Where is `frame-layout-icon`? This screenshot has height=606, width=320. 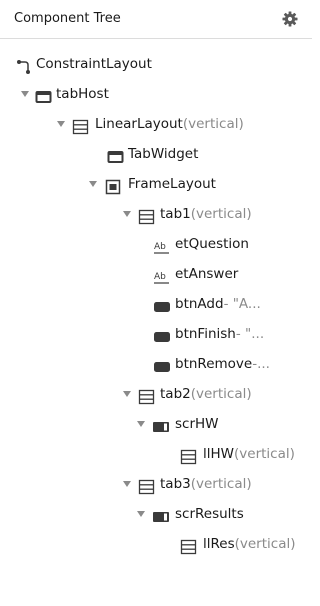
frame-layout-icon is located at coordinates (114, 185).